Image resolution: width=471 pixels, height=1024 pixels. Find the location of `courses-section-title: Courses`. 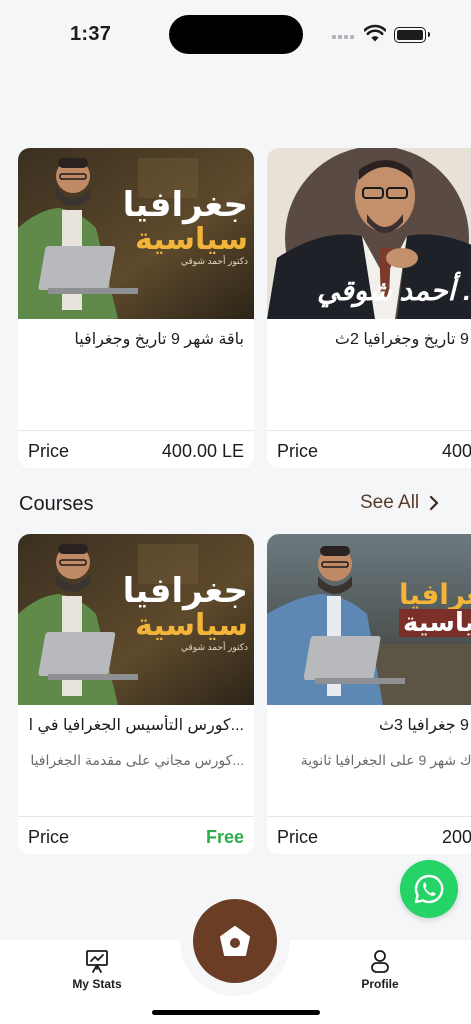

courses-section-title: Courses is located at coordinates (56, 504).